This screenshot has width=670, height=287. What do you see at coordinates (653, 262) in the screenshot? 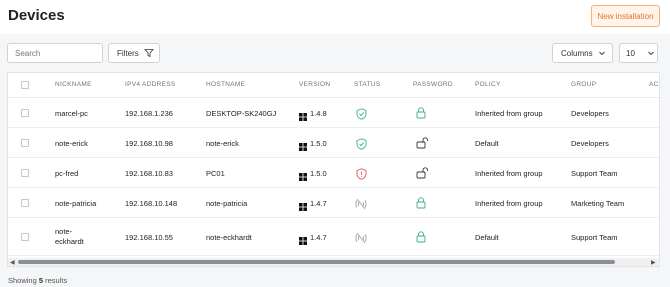
I see `scroll-right-icon: ▶` at bounding box center [653, 262].